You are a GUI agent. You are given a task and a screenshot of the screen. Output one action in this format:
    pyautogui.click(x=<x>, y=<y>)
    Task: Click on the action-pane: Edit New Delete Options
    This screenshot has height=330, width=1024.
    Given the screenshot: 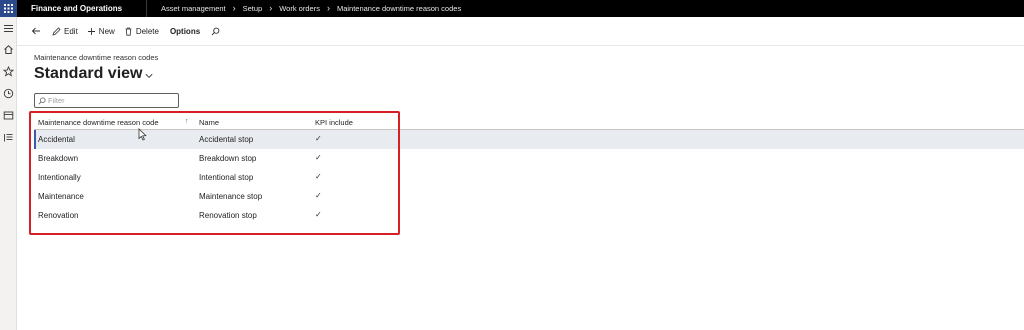 What is the action you would take?
    pyautogui.click(x=520, y=31)
    